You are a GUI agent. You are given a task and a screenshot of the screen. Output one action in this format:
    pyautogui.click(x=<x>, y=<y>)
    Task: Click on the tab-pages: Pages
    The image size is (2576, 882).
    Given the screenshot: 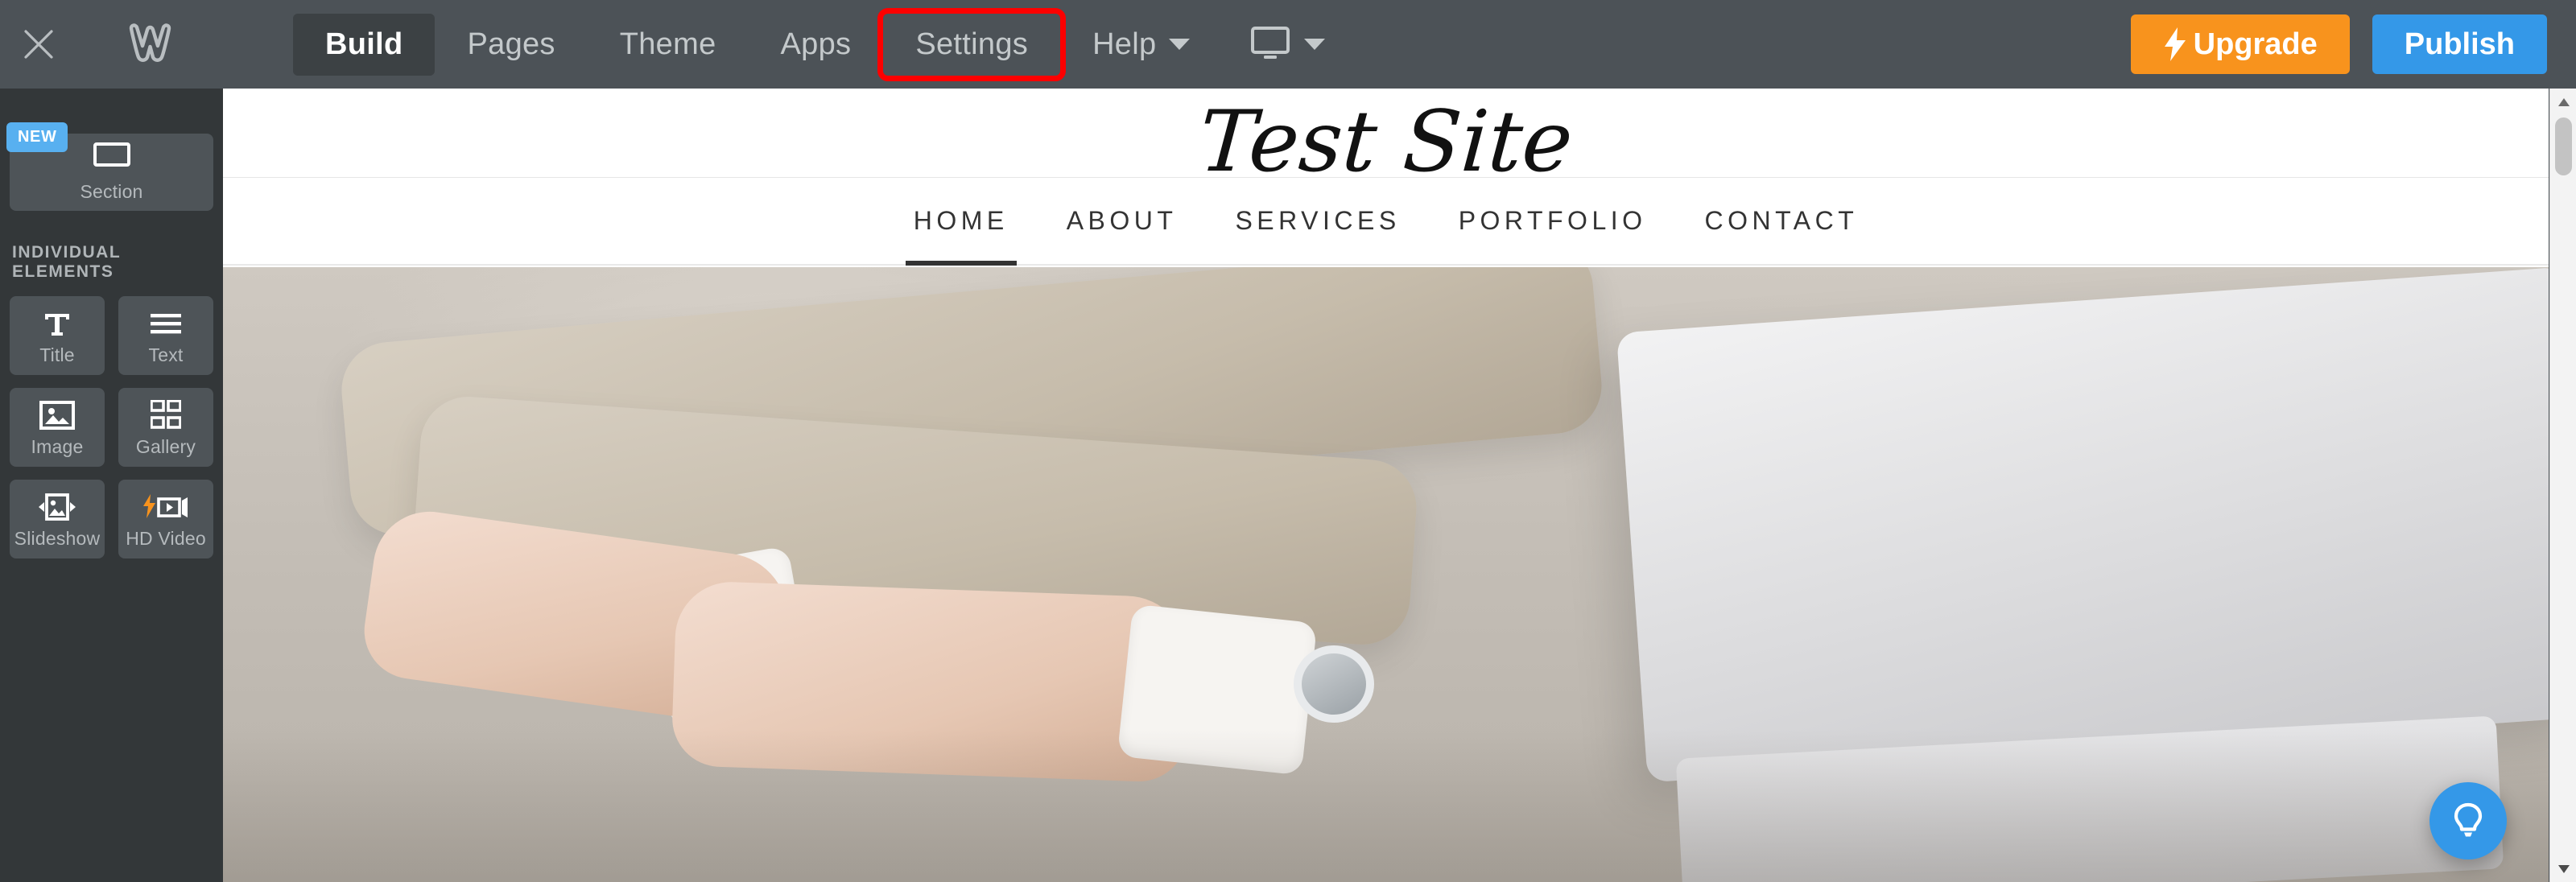 What is the action you would take?
    pyautogui.click(x=511, y=45)
    